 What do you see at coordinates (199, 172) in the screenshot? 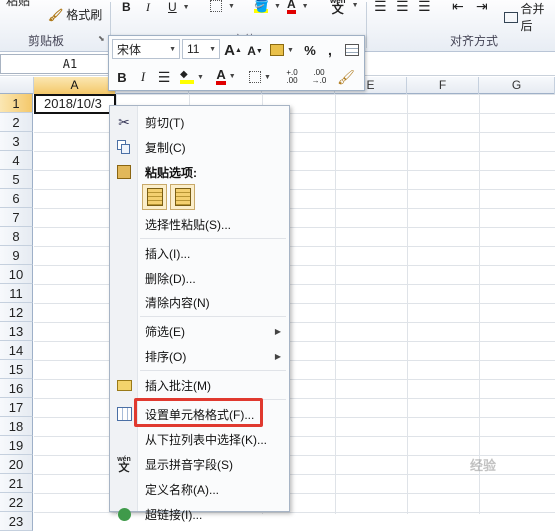
I see `menu-item-paste-options: 粘贴选项:` at bounding box center [199, 172].